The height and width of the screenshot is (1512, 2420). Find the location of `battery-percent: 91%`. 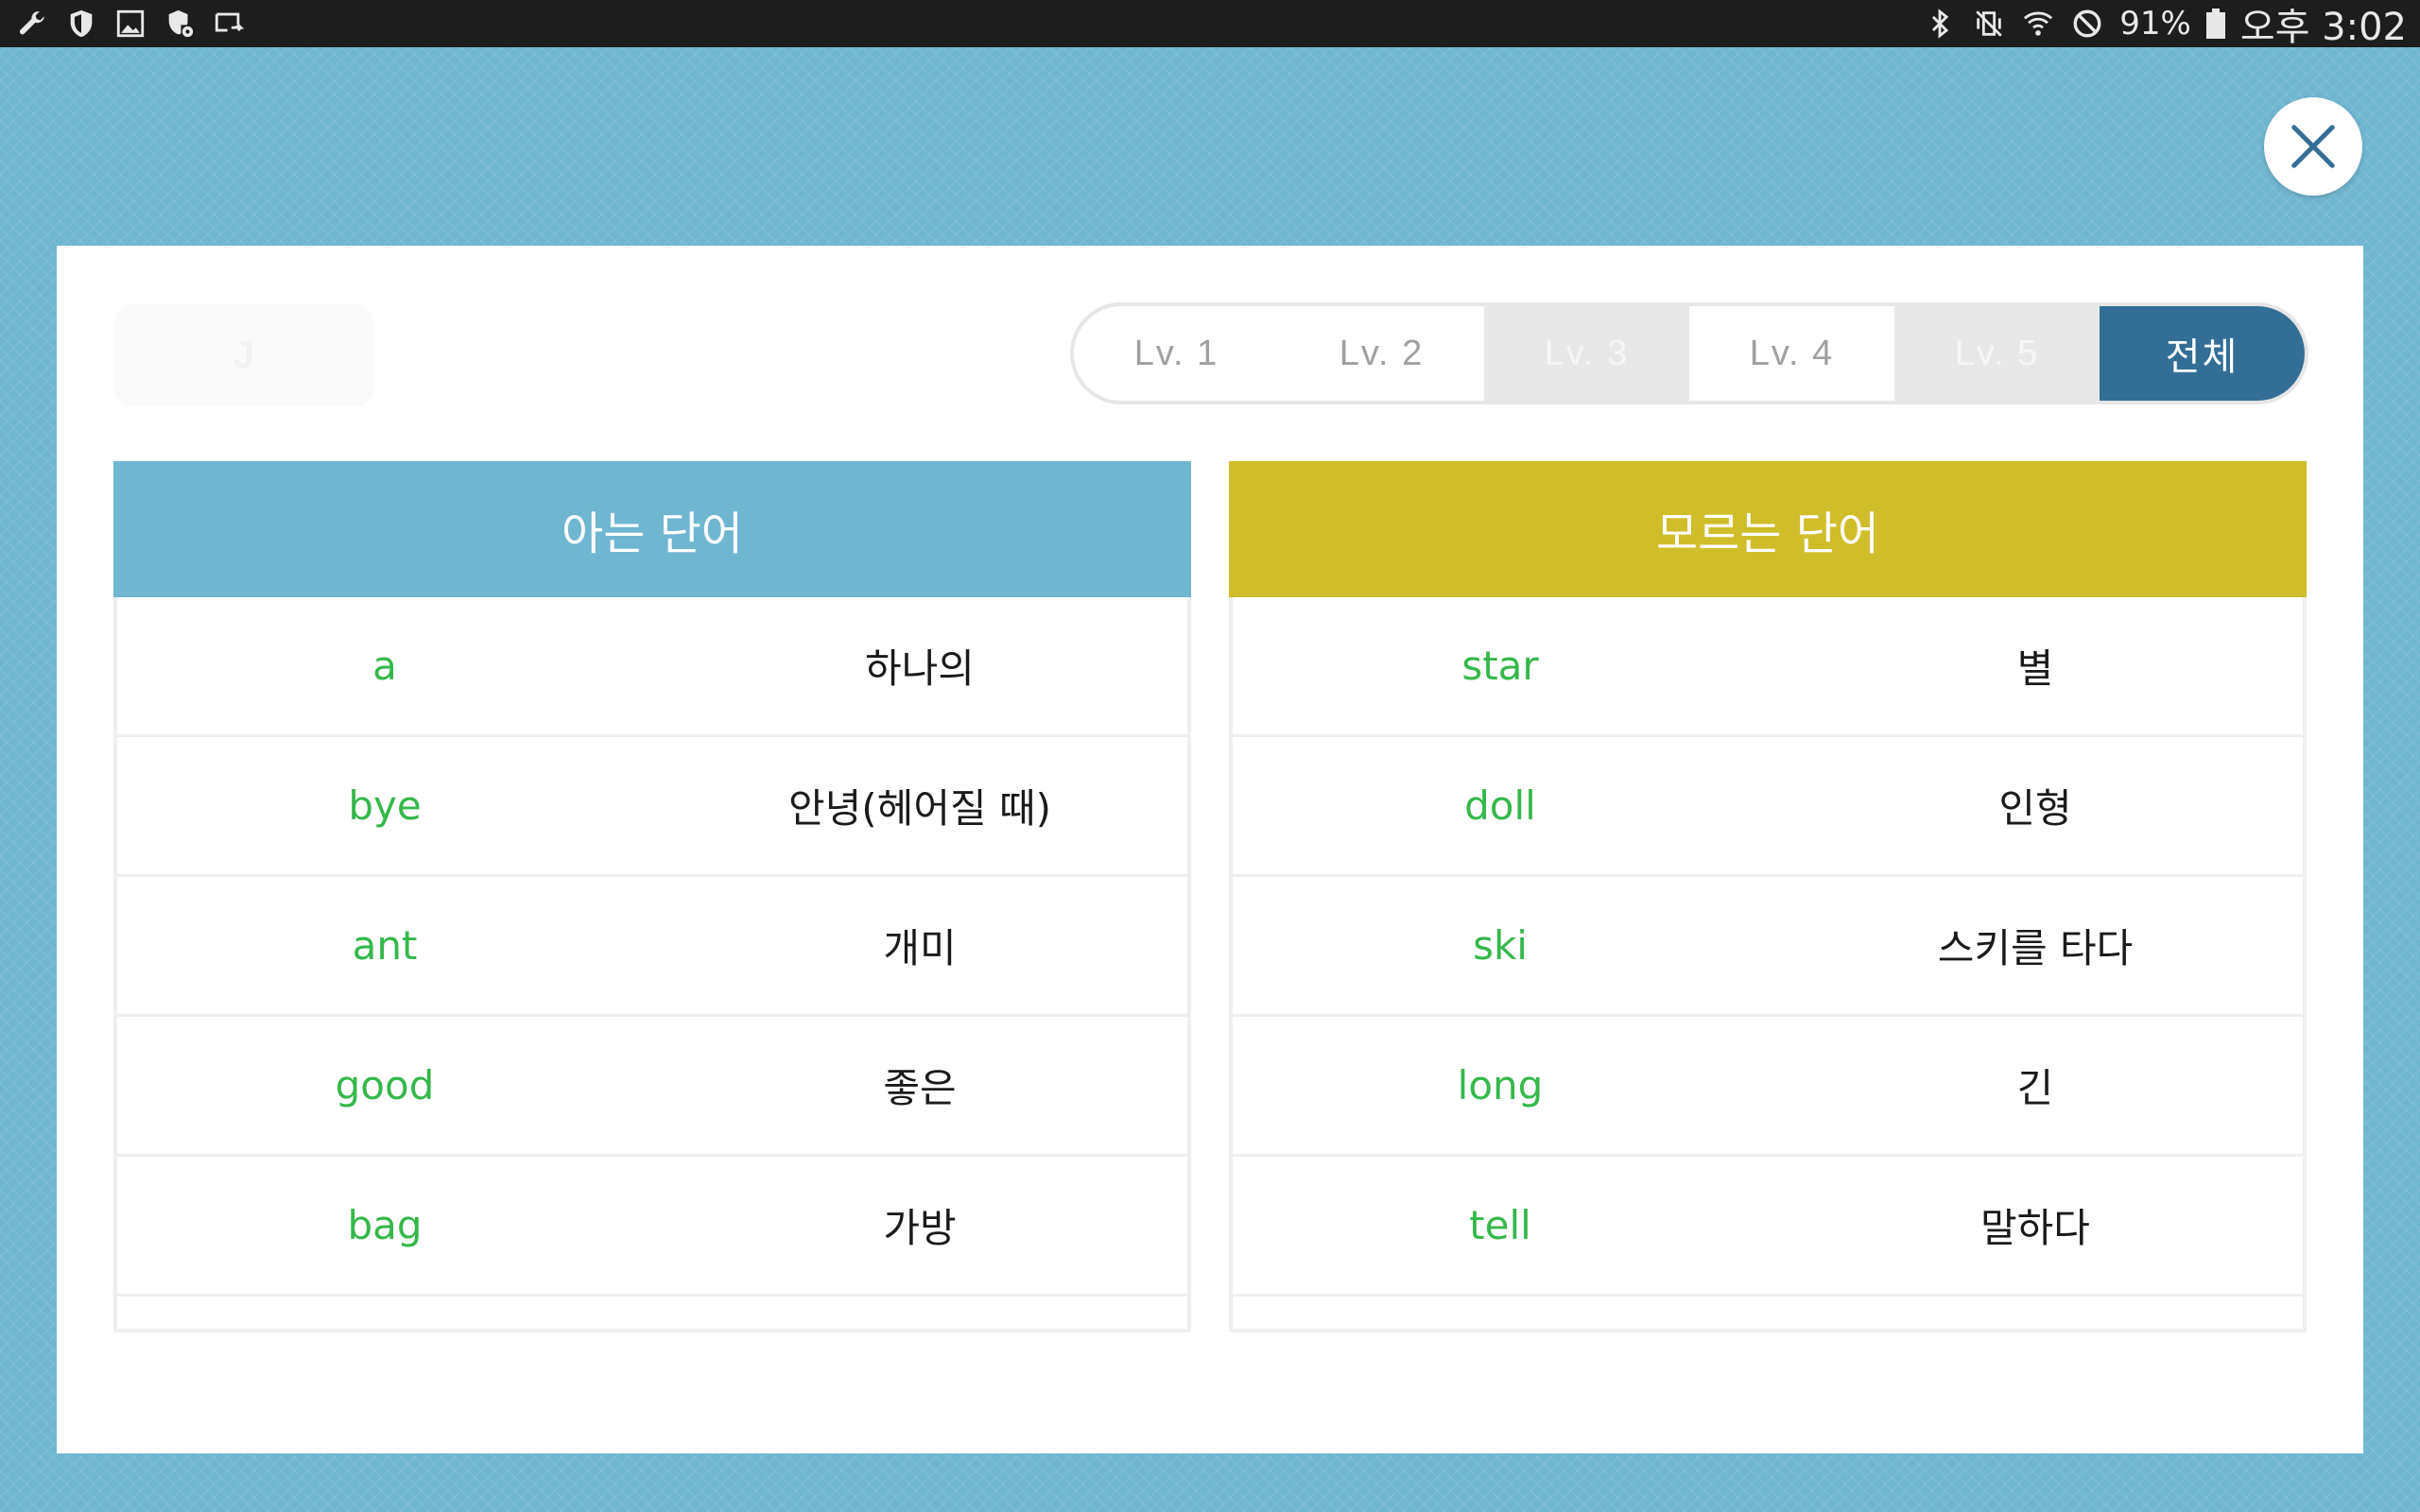

battery-percent: 91% is located at coordinates (2155, 24).